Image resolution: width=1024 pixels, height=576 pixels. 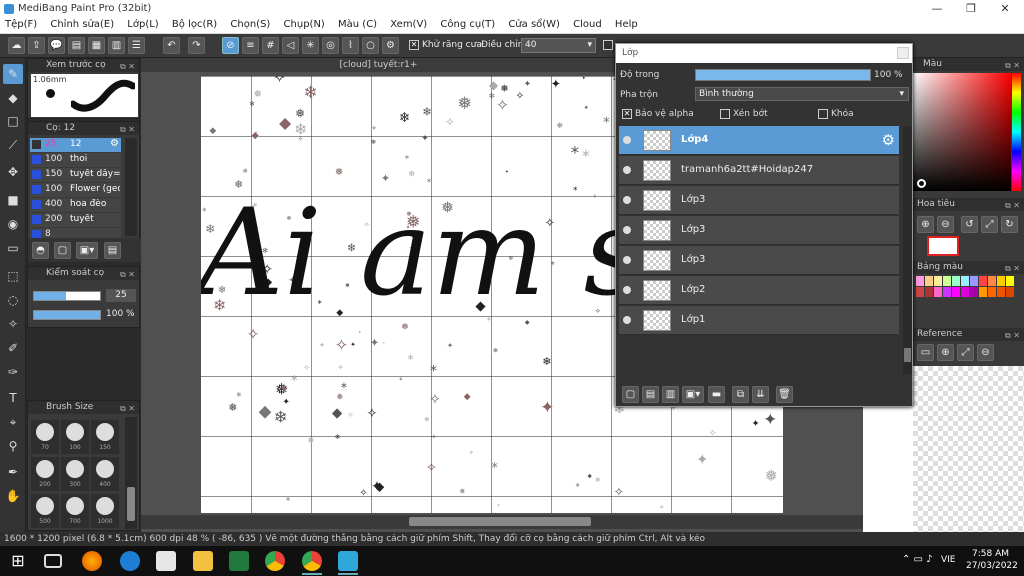 What do you see at coordinates (87, 250) in the screenshot?
I see `add-brush-icon: ▣▾` at bounding box center [87, 250].